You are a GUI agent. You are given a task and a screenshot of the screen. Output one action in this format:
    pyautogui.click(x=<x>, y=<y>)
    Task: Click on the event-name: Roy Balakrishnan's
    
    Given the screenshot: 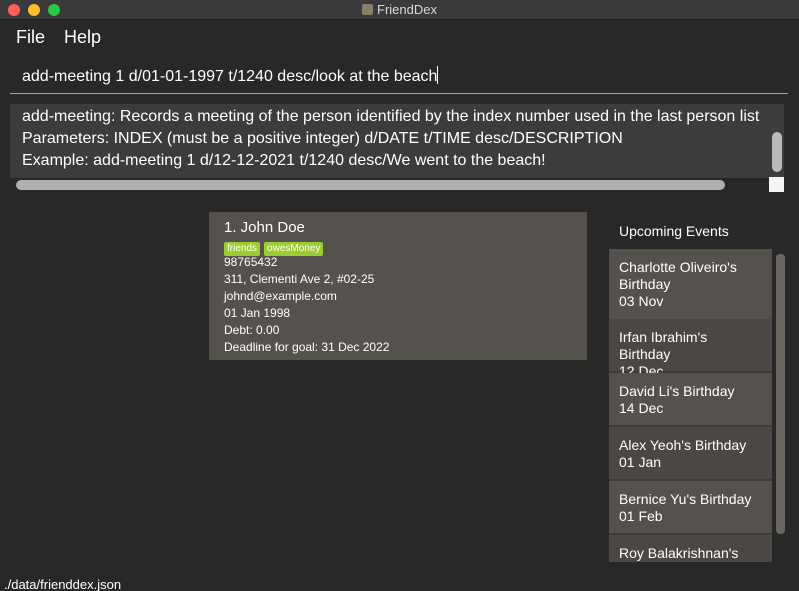 What is the action you would take?
    pyautogui.click(x=679, y=553)
    